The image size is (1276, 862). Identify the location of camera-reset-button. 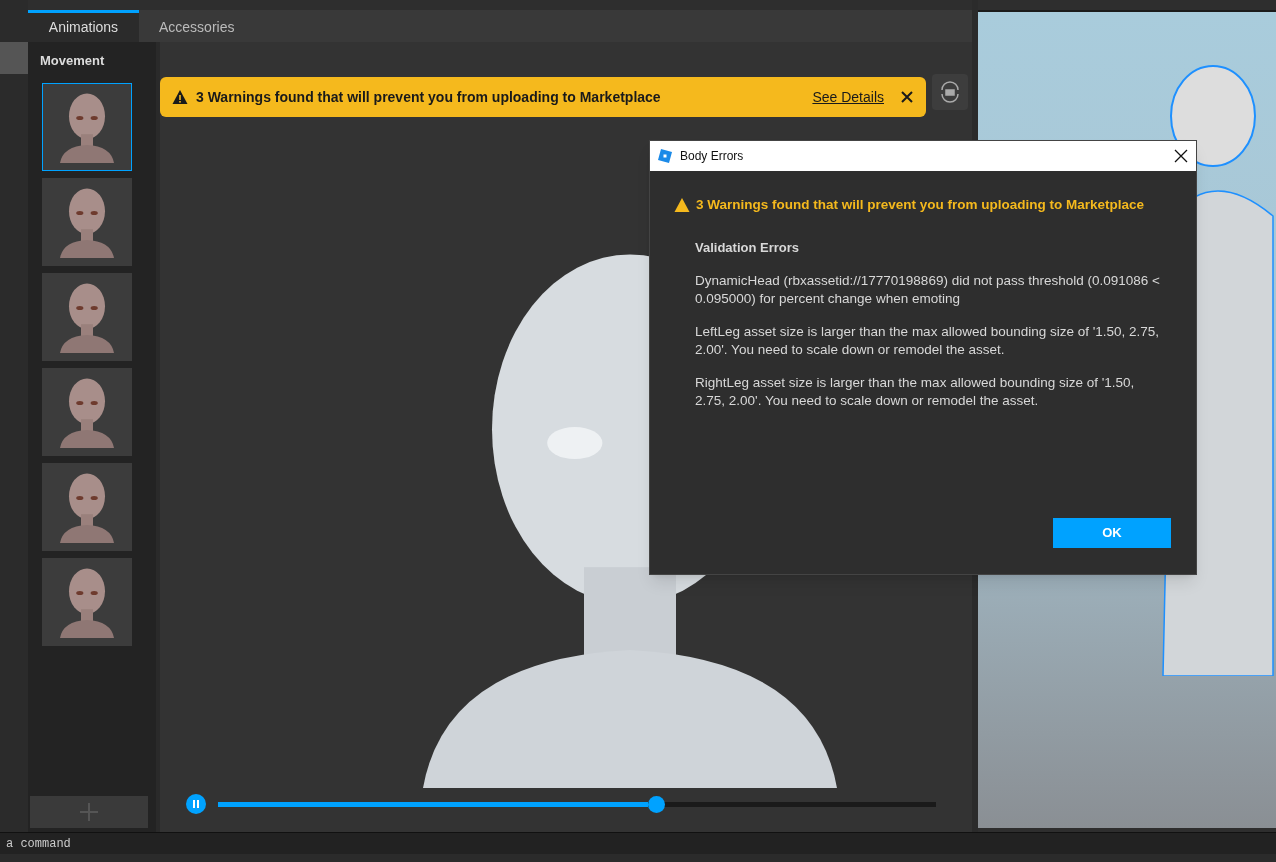
(950, 92).